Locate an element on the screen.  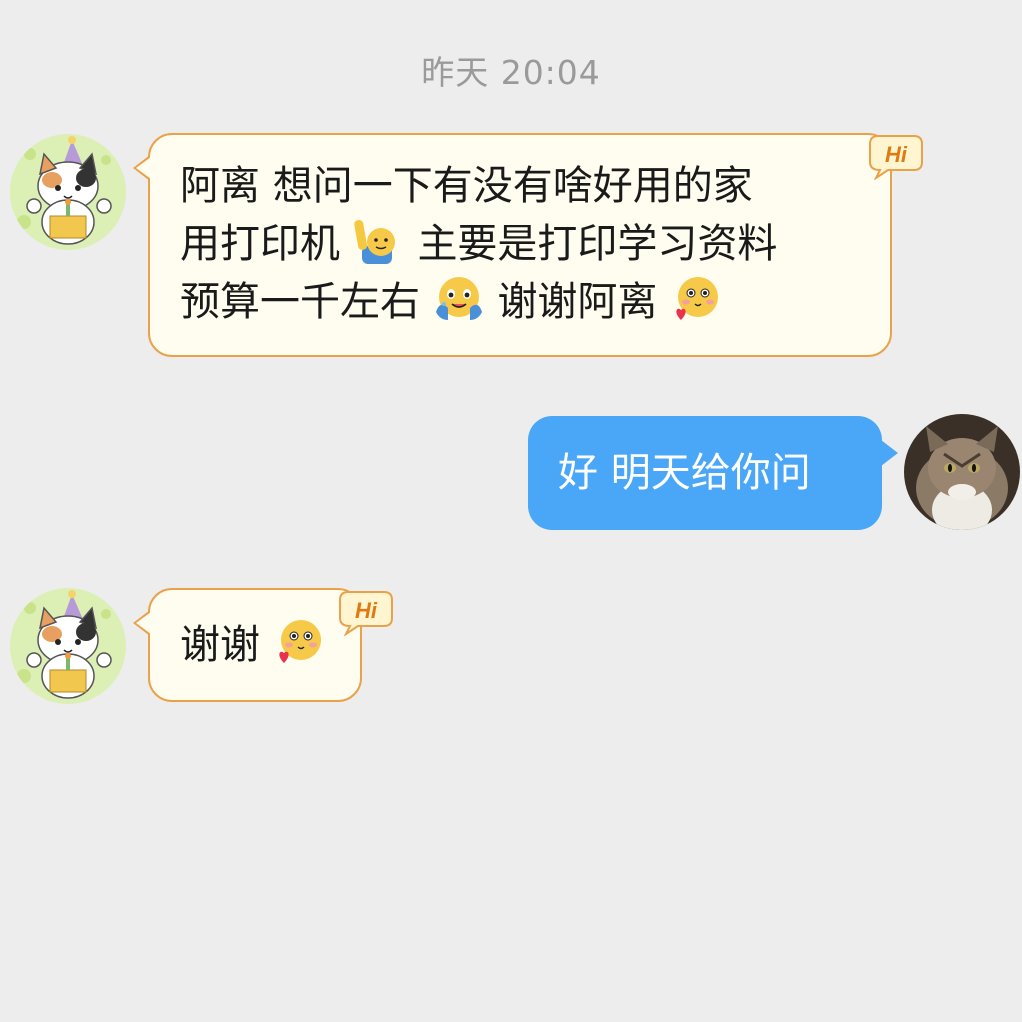
incoming-message-bubble: 谢谢 is located at coordinates (247, 645).